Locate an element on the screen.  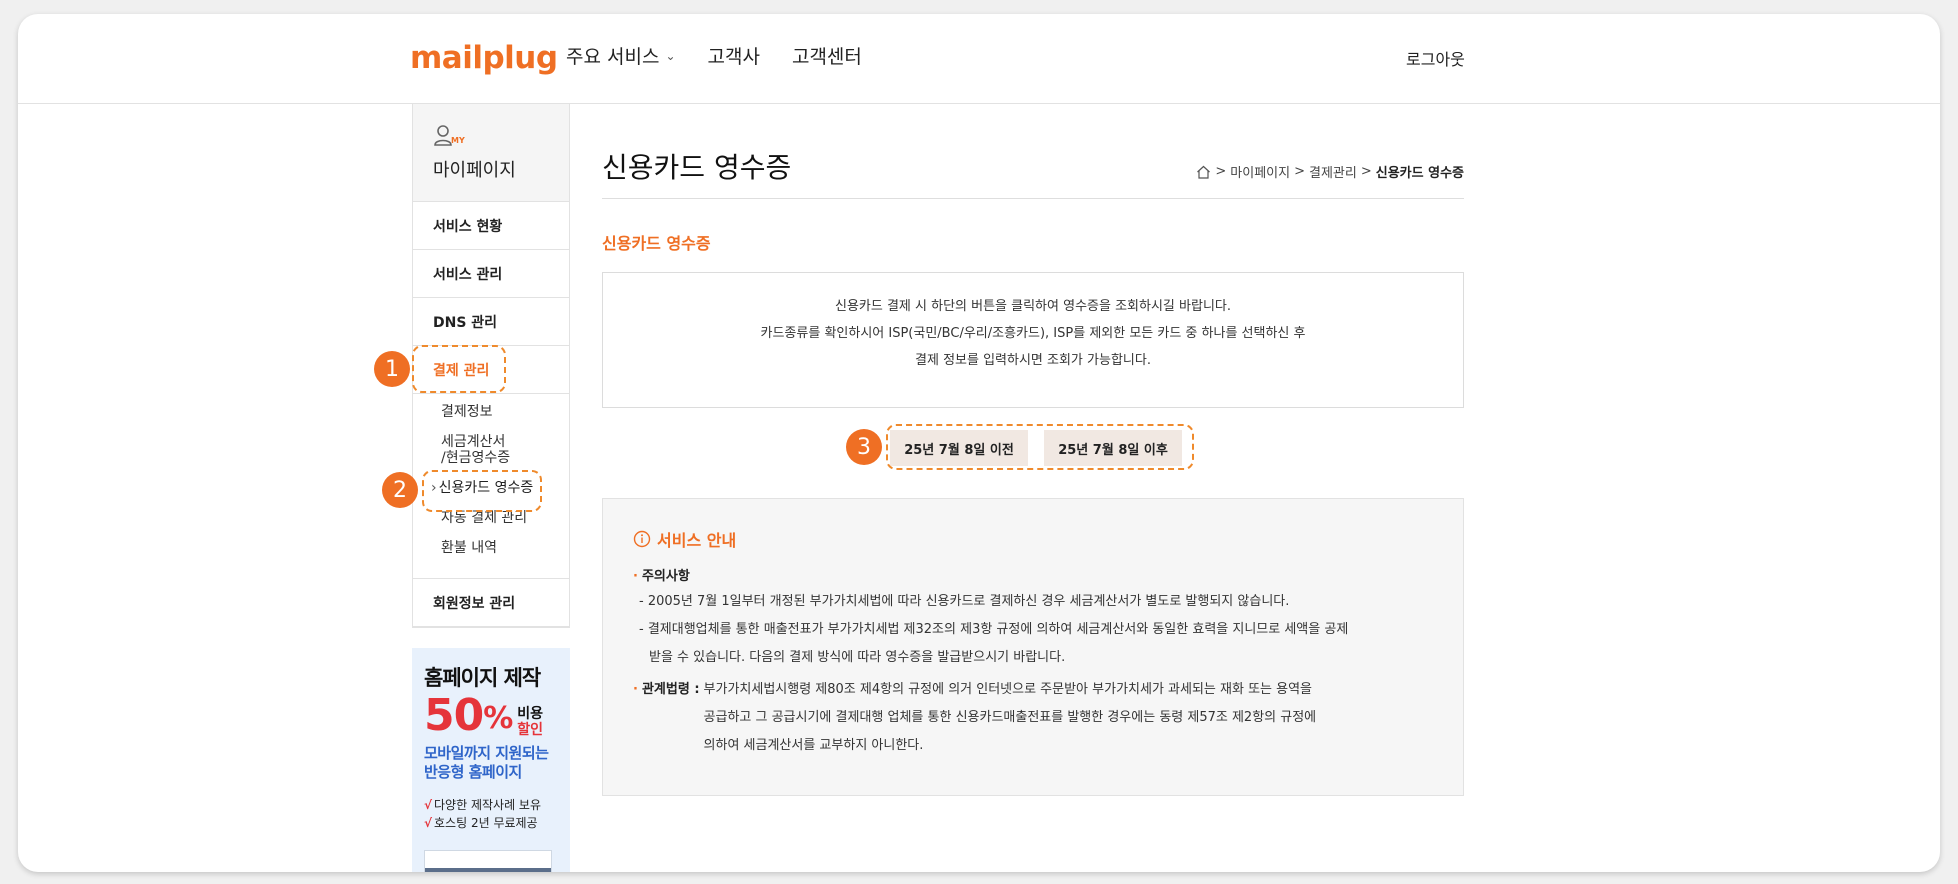
sidebar-item-member-info: 회원정보 관리 is located at coordinates (491, 603).